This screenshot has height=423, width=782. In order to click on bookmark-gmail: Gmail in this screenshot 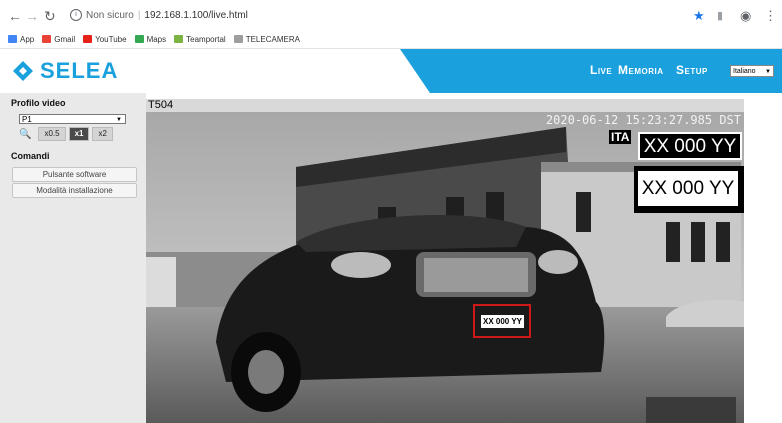, I will do `click(58, 39)`.